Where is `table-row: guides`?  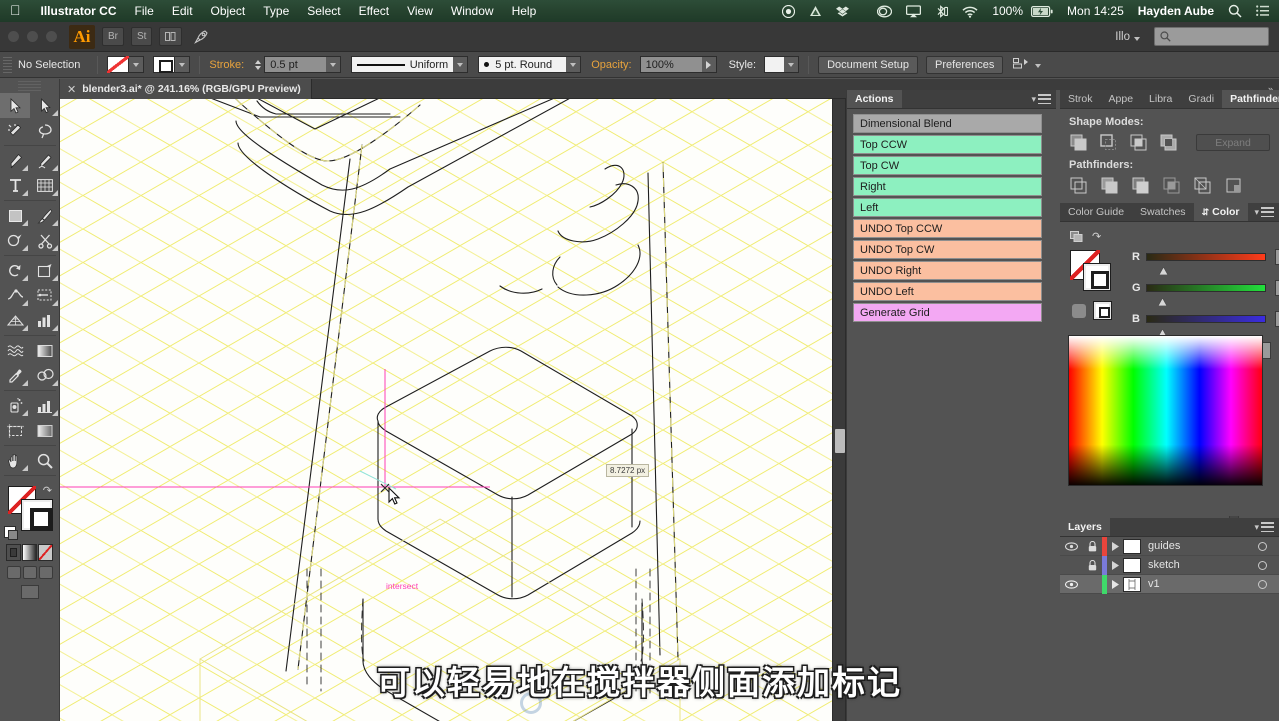
table-row: guides is located at coordinates (1169, 546).